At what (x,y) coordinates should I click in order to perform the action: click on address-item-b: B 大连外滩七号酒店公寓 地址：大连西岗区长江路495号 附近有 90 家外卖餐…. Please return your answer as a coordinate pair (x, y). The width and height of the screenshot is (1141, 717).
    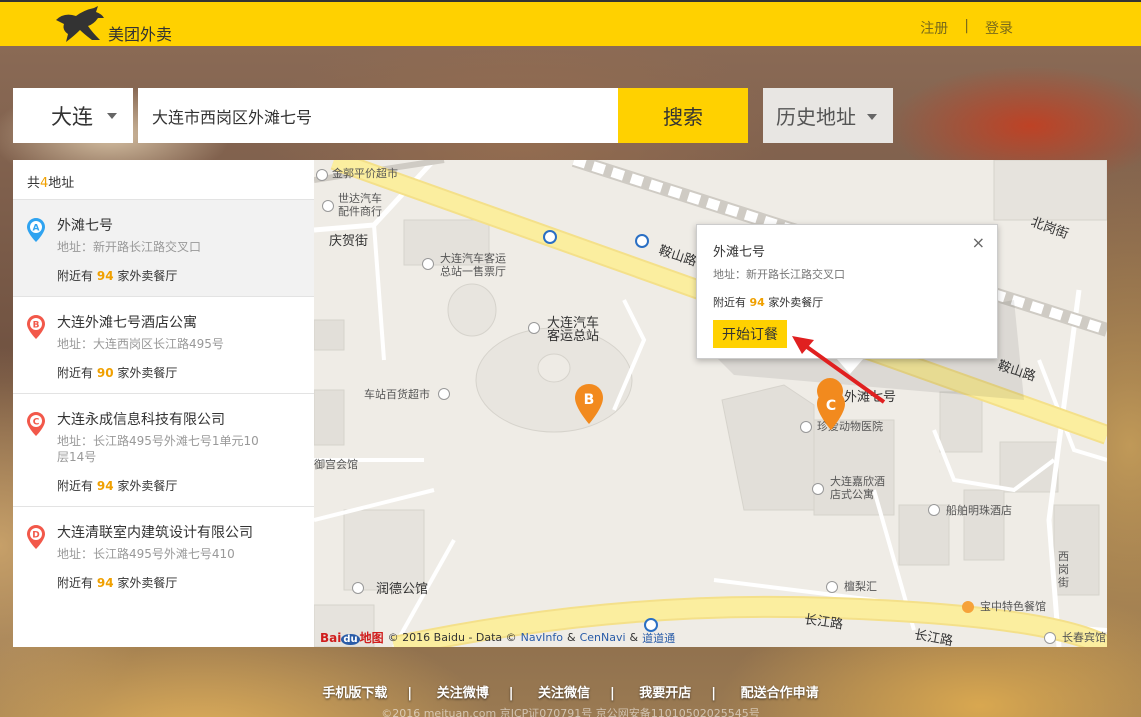
    Looking at the image, I should click on (163, 345).